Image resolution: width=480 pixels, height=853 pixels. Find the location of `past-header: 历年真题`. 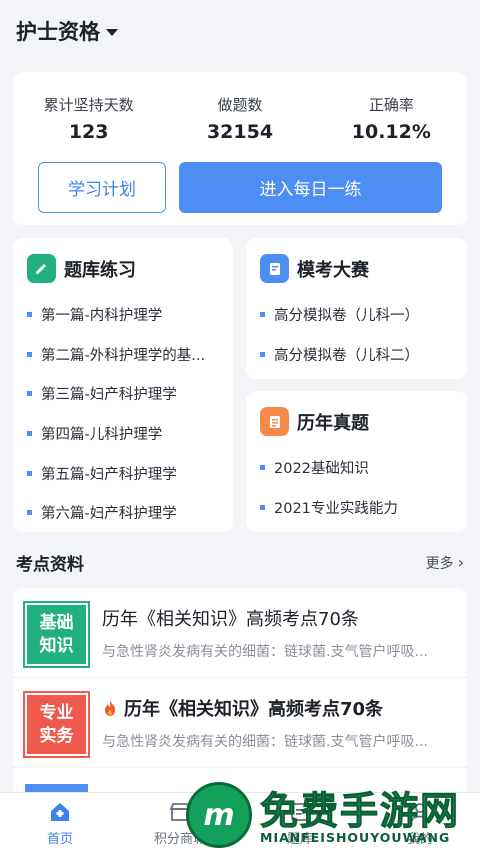

past-header: 历年真题 is located at coordinates (356, 413).